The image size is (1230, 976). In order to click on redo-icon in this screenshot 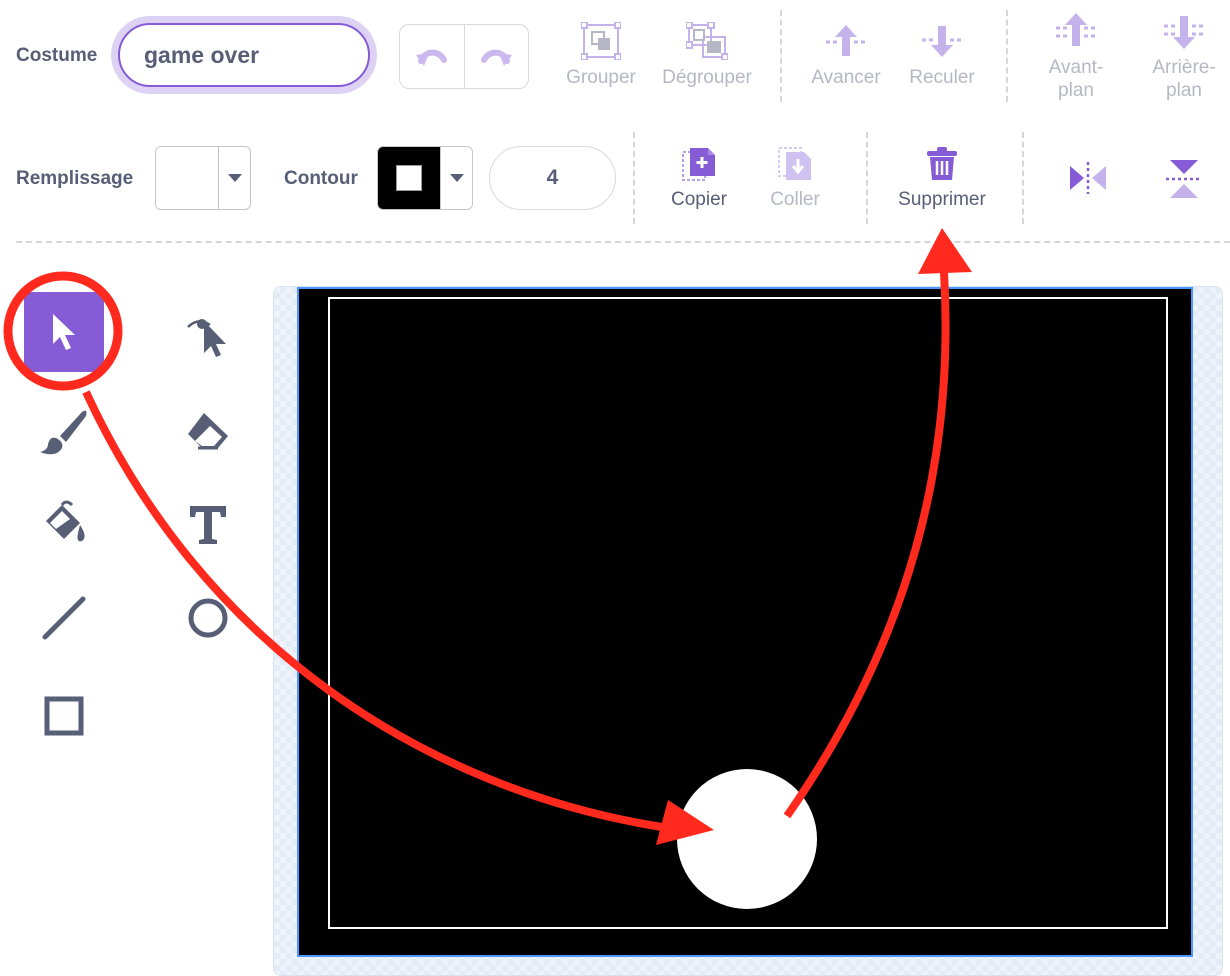, I will do `click(497, 57)`.